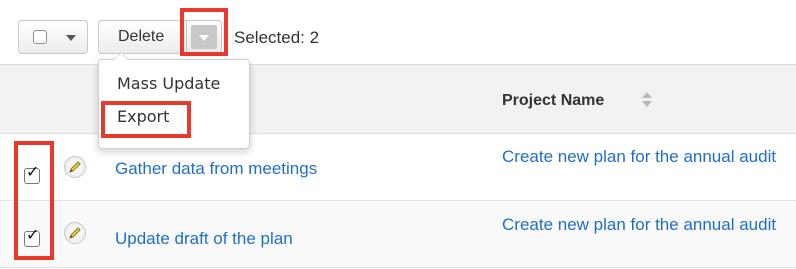 The width and height of the screenshot is (796, 269). What do you see at coordinates (204, 32) in the screenshot?
I see `highlight-dropdown-toggle` at bounding box center [204, 32].